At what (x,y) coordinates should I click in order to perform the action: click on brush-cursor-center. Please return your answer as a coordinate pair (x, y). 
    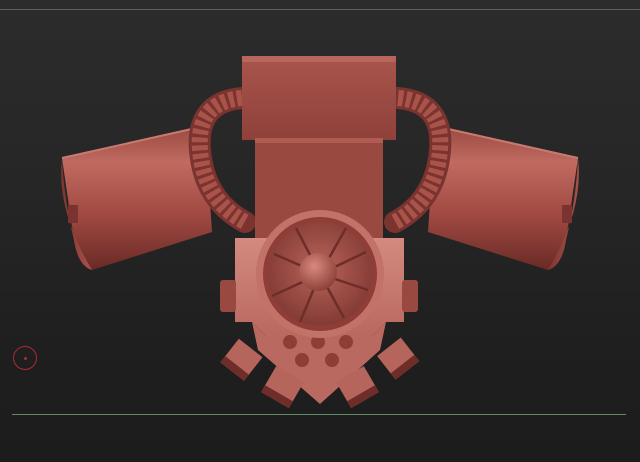
    Looking at the image, I should click on (25, 358).